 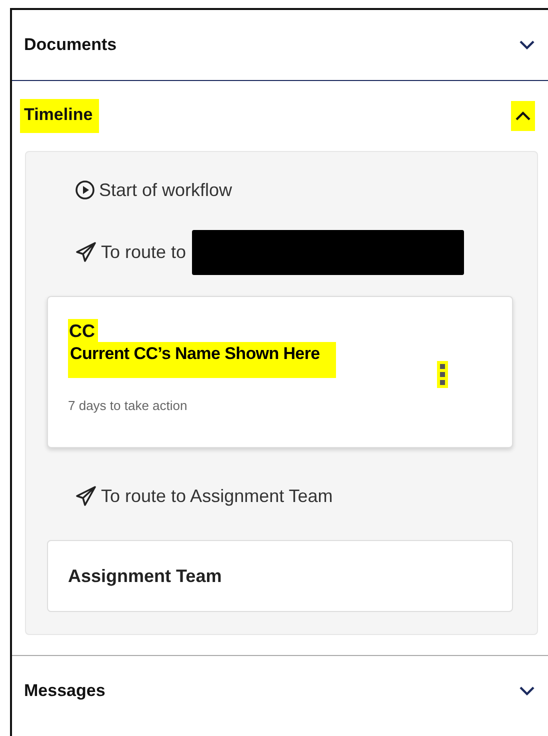 I want to click on accordion-header: Messages, so click(x=280, y=691).